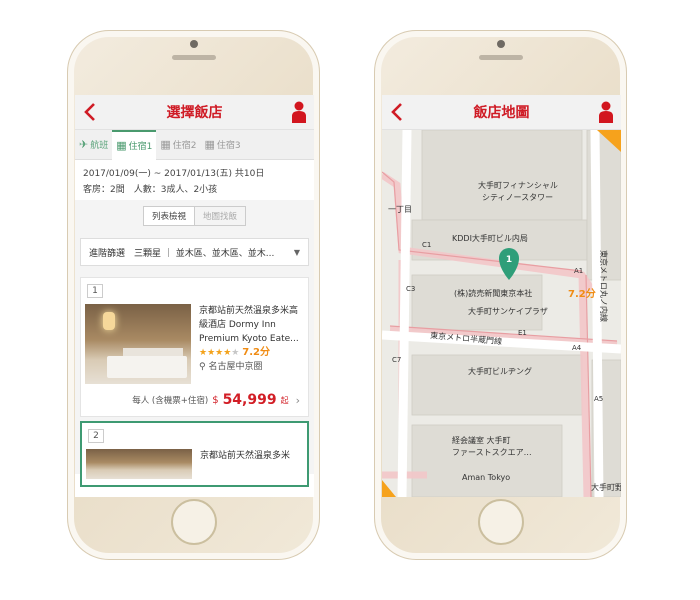 Image resolution: width=700 pixels, height=600 pixels. I want to click on map-view-button: 地圖找飯, so click(220, 216).